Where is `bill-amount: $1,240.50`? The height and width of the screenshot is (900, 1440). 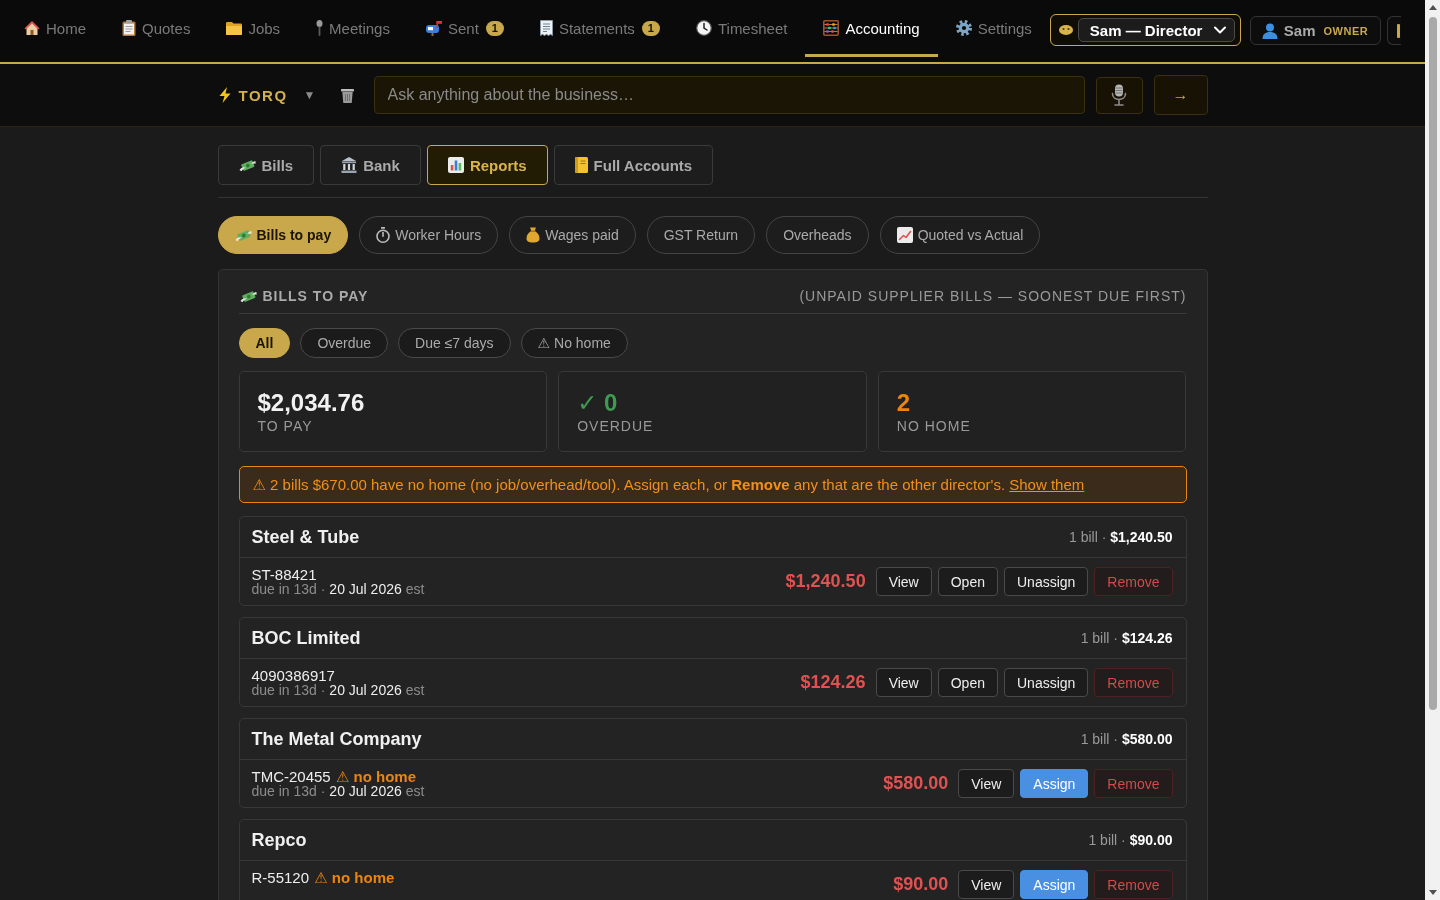
bill-amount: $1,240.50 is located at coordinates (825, 581).